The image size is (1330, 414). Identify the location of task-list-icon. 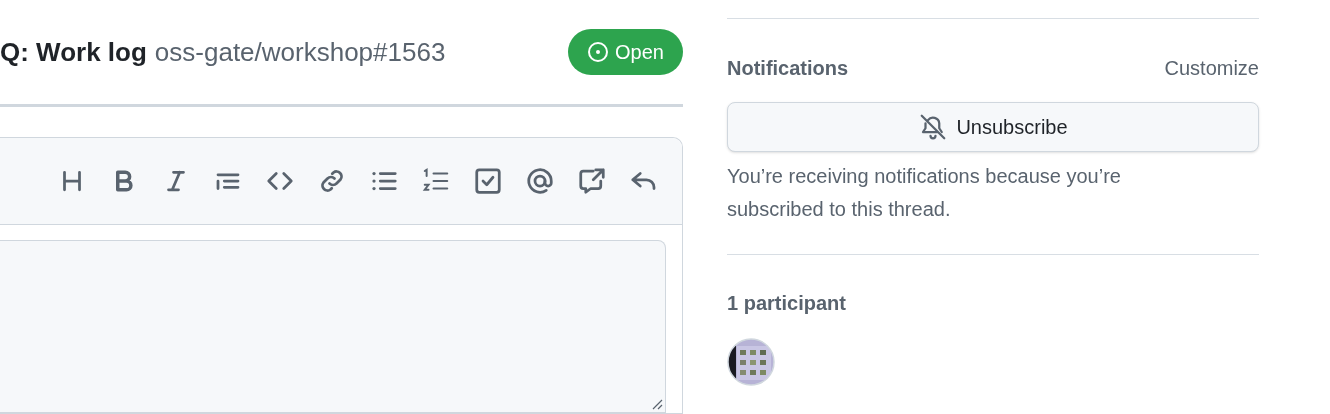
(488, 181).